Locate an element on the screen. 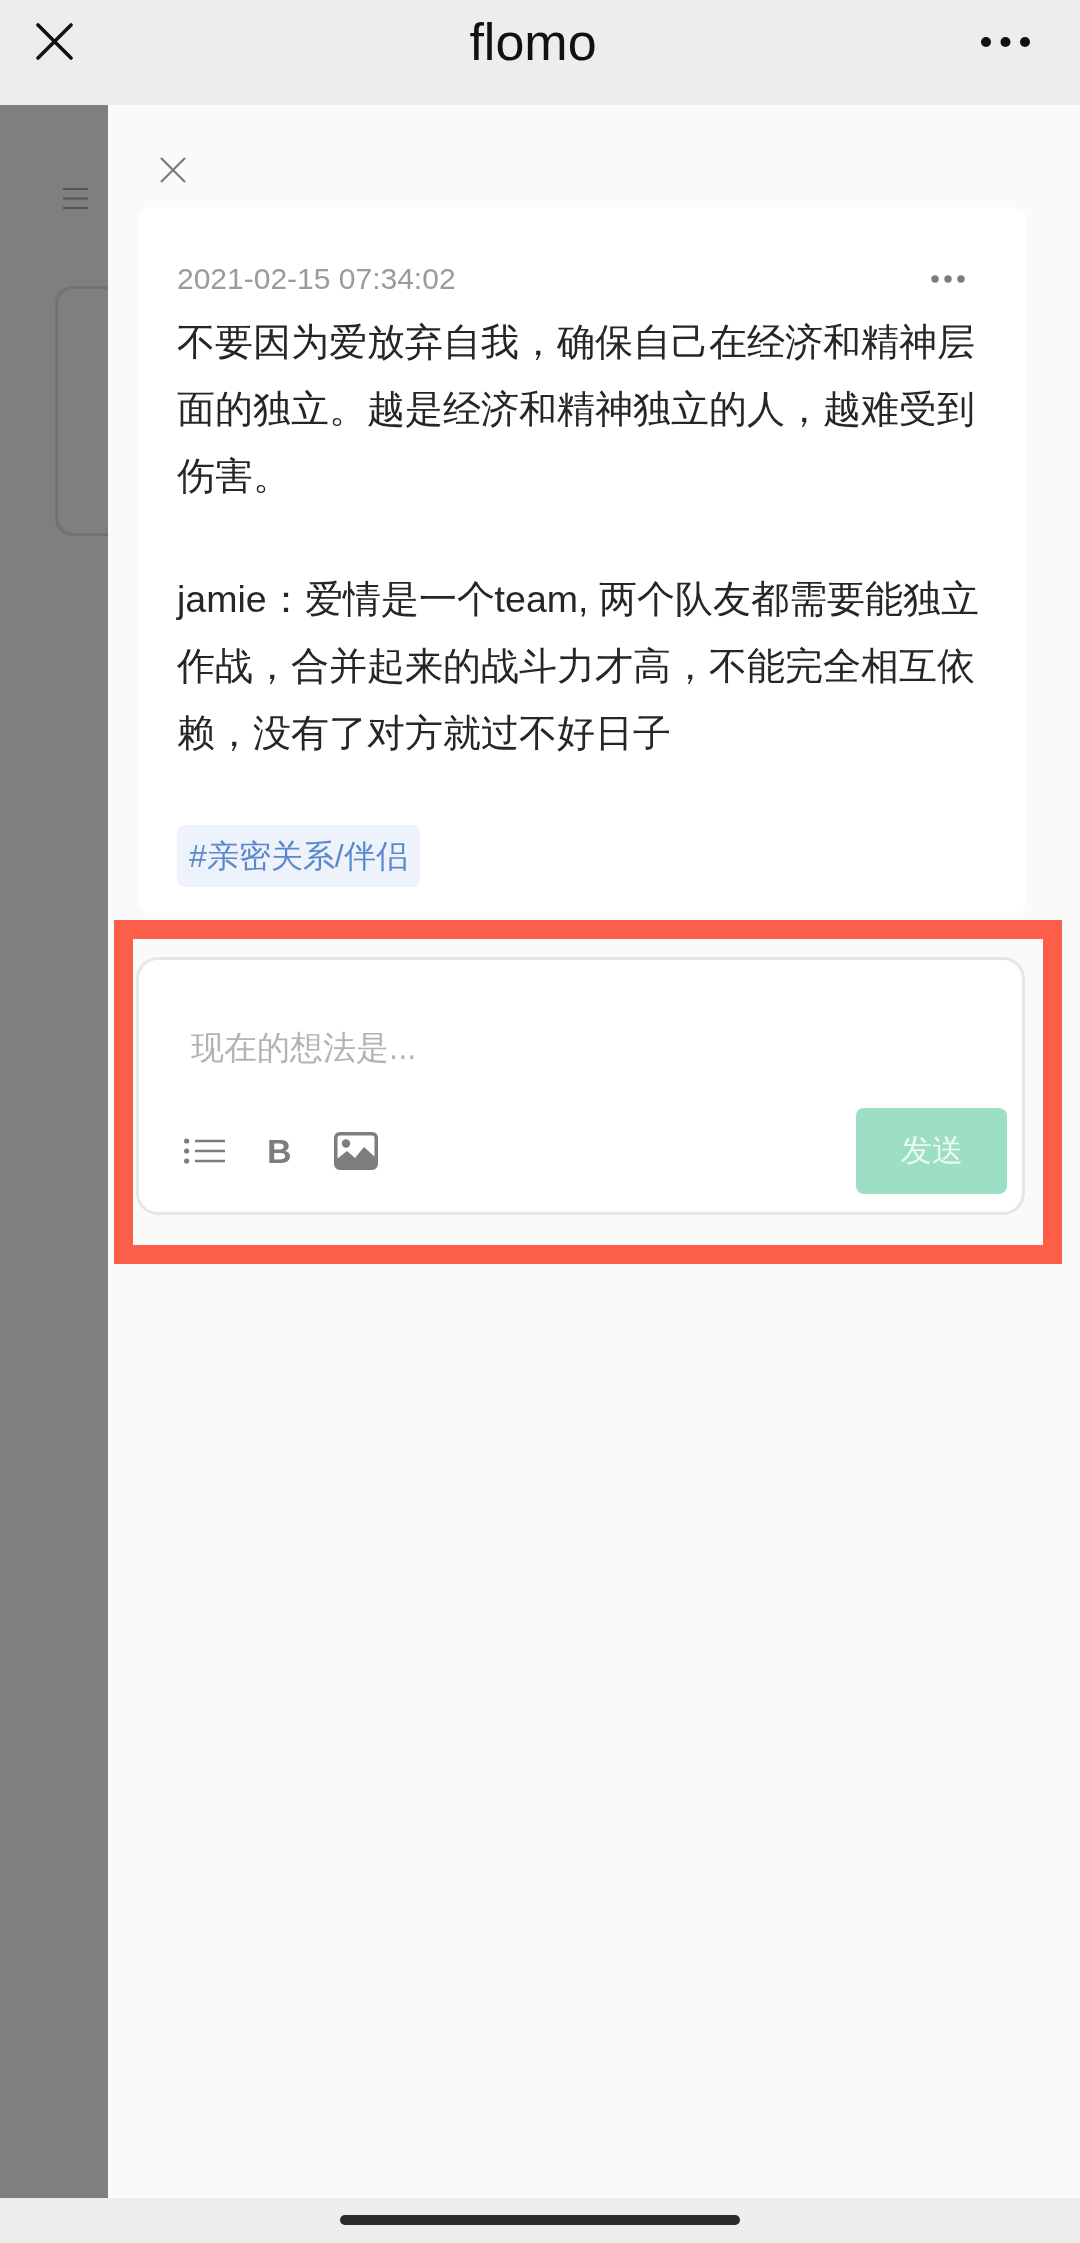 This screenshot has width=1080, height=2243. more-icon is located at coordinates (1005, 41).